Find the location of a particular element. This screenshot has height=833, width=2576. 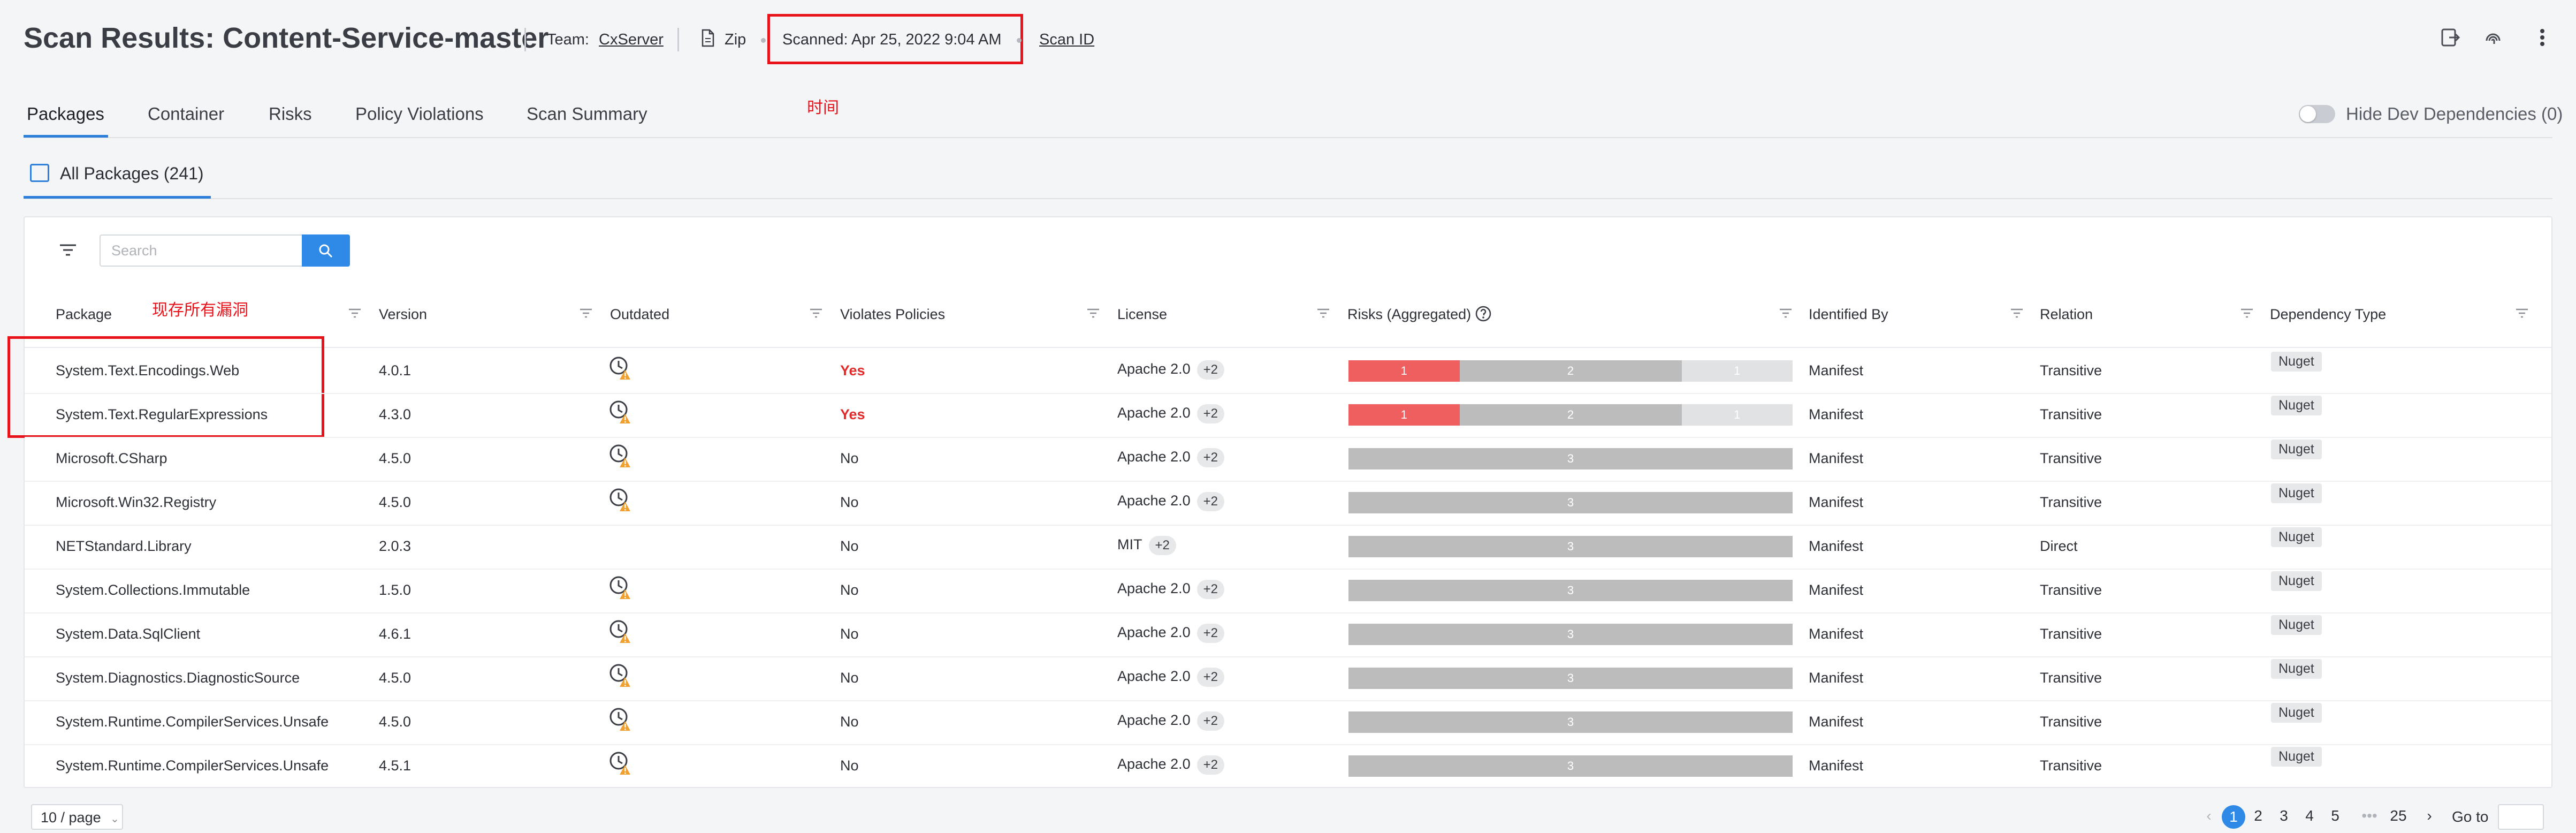

relation-value: Direct is located at coordinates (2059, 546).